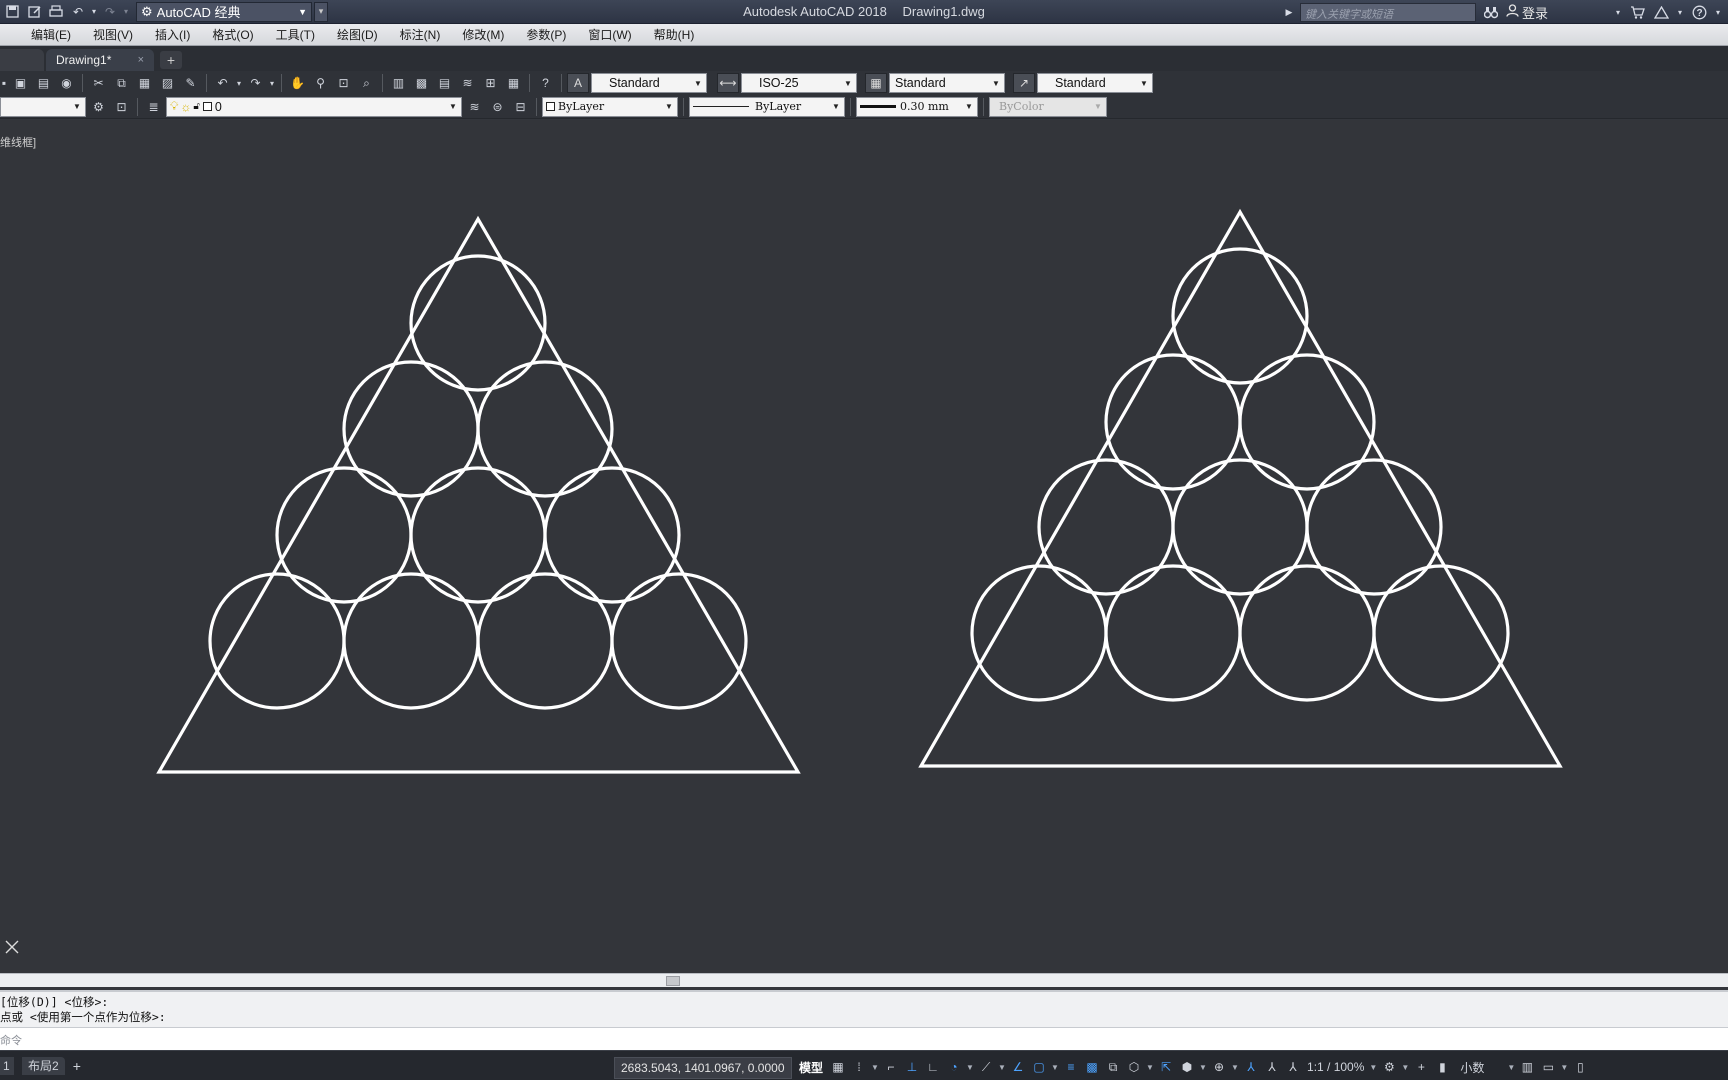  Describe the element at coordinates (190, 83) in the screenshot. I see `block-editor-icon: ✎` at that location.